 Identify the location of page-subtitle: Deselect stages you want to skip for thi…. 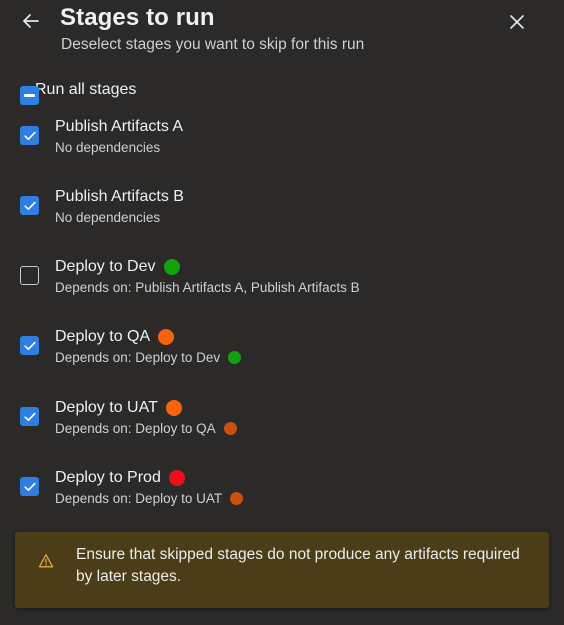
(213, 44).